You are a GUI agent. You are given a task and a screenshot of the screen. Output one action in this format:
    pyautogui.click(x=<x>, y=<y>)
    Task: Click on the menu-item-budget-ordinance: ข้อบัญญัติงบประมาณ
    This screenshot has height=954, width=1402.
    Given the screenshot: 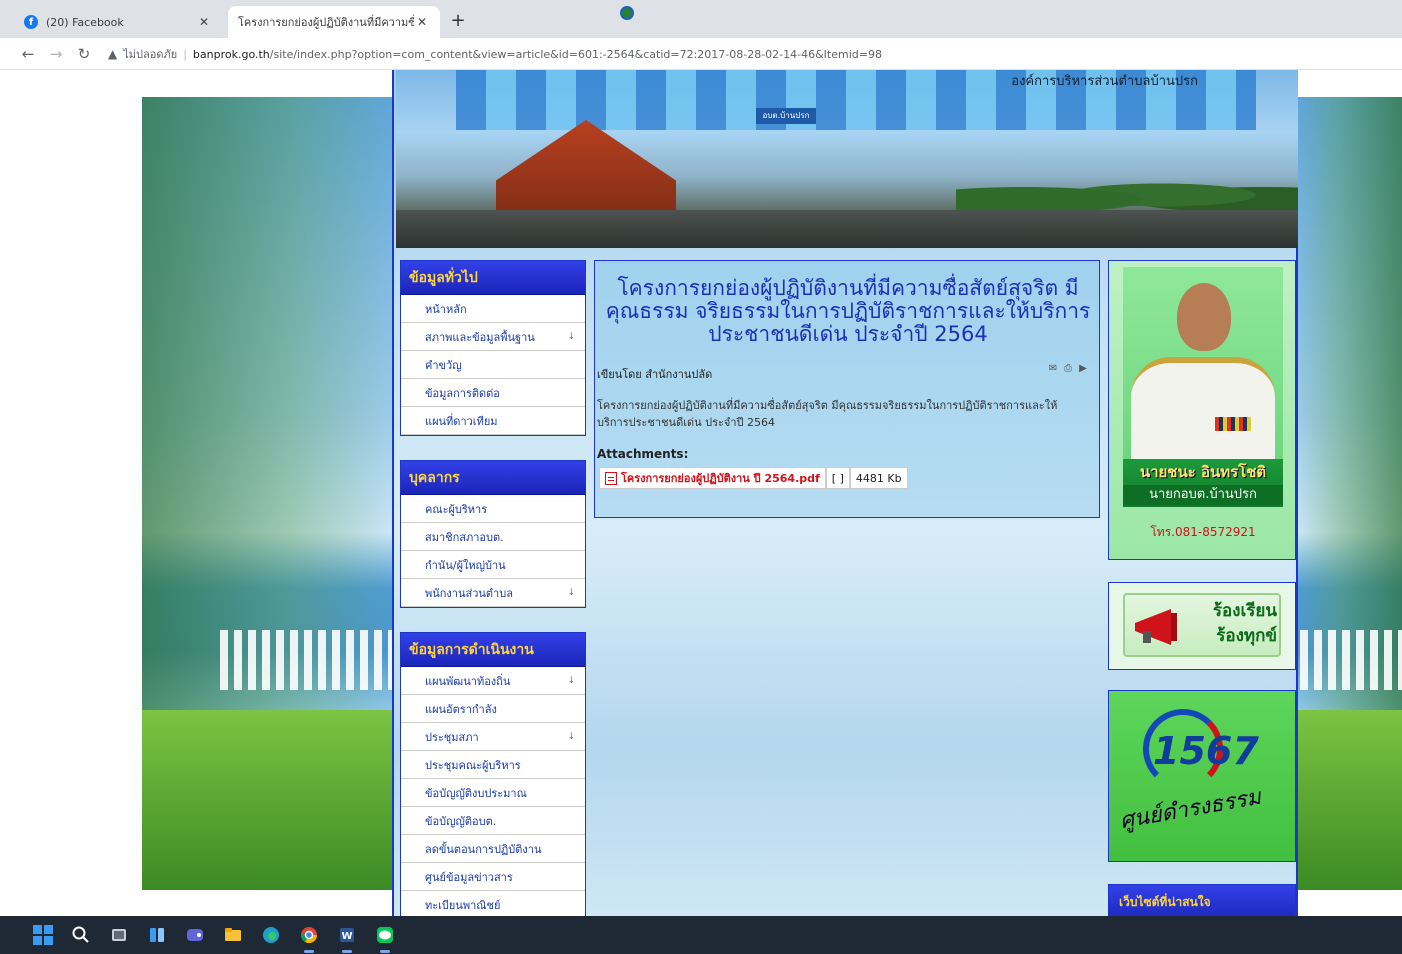 What is the action you would take?
    pyautogui.click(x=493, y=793)
    